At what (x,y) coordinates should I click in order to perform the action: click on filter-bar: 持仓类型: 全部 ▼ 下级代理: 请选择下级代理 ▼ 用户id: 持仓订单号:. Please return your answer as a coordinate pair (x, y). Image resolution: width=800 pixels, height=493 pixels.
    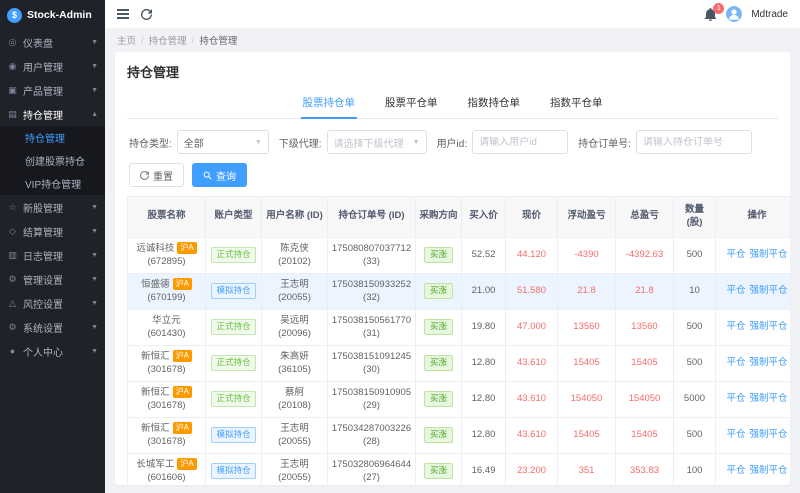
    Looking at the image, I should click on (452, 142).